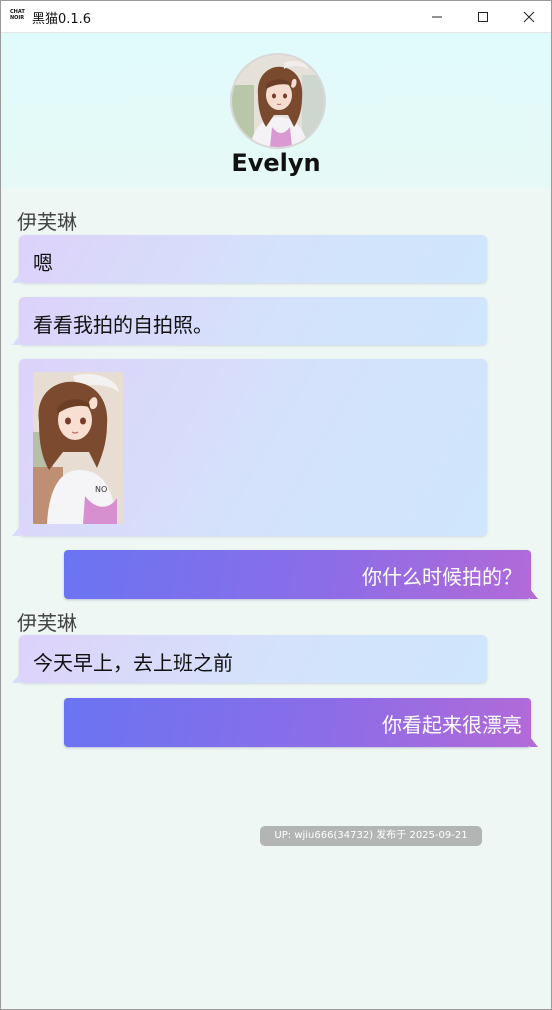 This screenshot has width=552, height=1010. Describe the element at coordinates (301, 722) in the screenshot. I see `outgoing-message: 你看起来很漂亮` at that location.